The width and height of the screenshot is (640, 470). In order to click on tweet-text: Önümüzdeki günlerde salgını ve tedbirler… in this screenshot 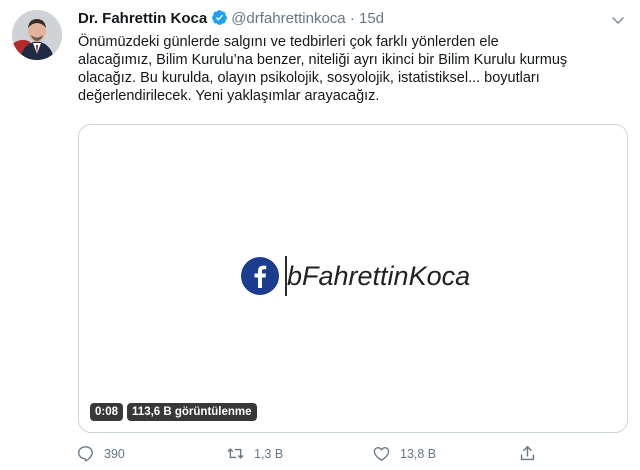, I will do `click(352, 69)`.